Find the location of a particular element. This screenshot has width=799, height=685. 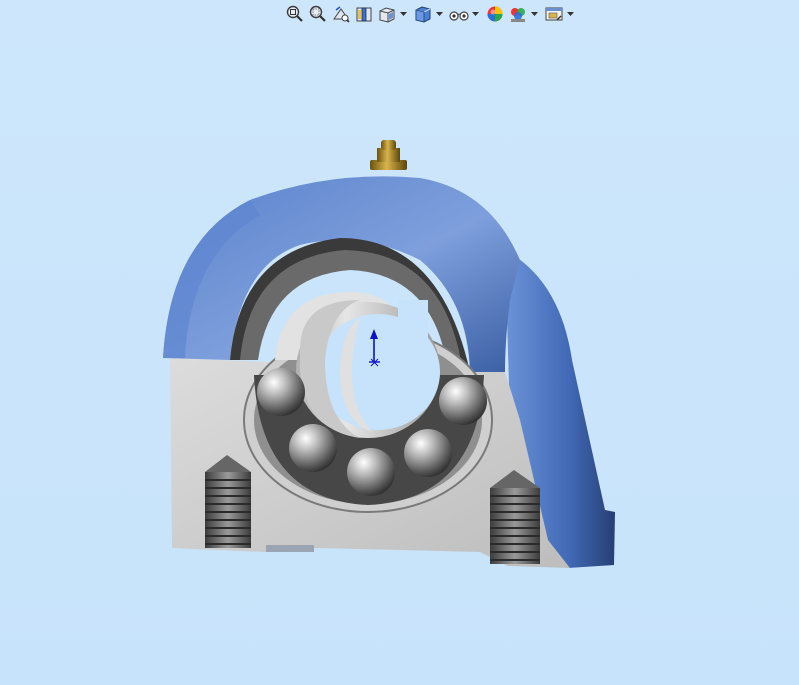

mounting-bolt-left is located at coordinates (228, 501).